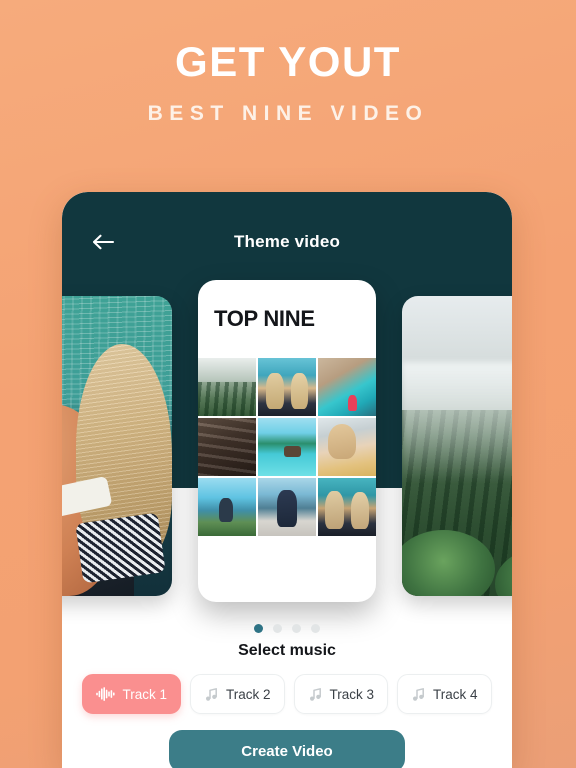 The width and height of the screenshot is (576, 768). Describe the element at coordinates (120, 548) in the screenshot. I see `checkered-bottom` at that location.